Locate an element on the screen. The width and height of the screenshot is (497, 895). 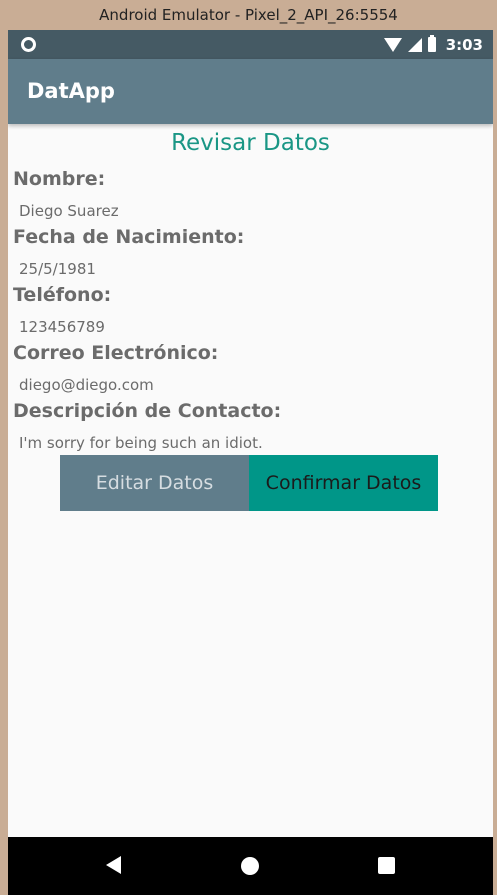
confirm-data-button: Confirmar Datos is located at coordinates (343, 483).